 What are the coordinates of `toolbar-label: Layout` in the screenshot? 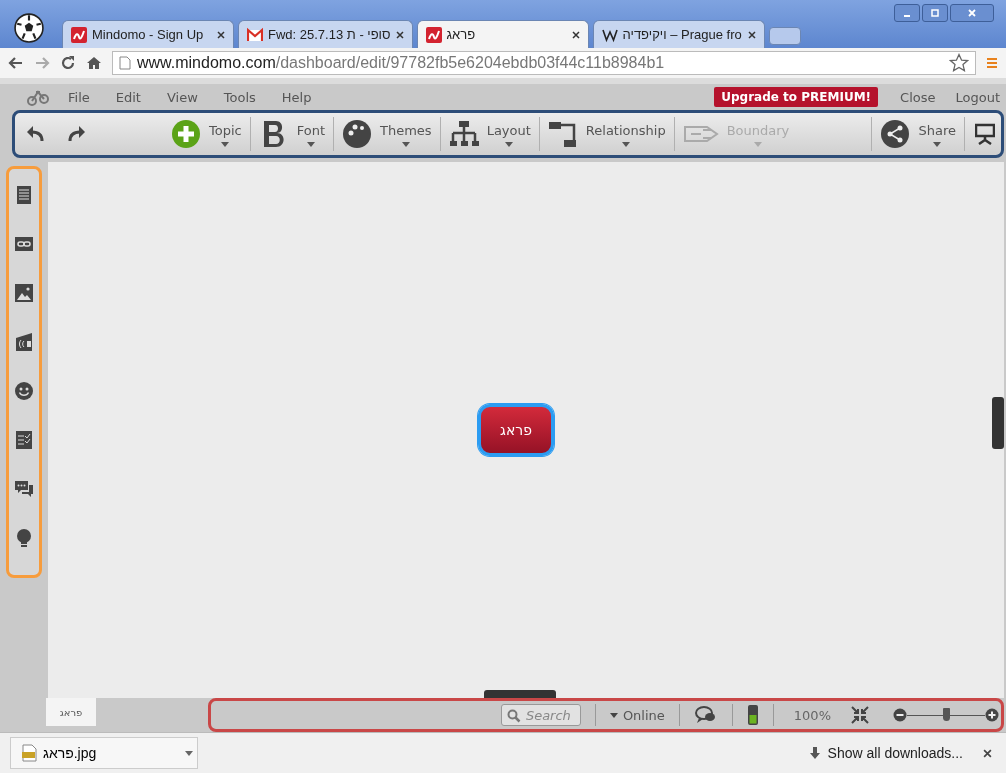 It's located at (508, 130).